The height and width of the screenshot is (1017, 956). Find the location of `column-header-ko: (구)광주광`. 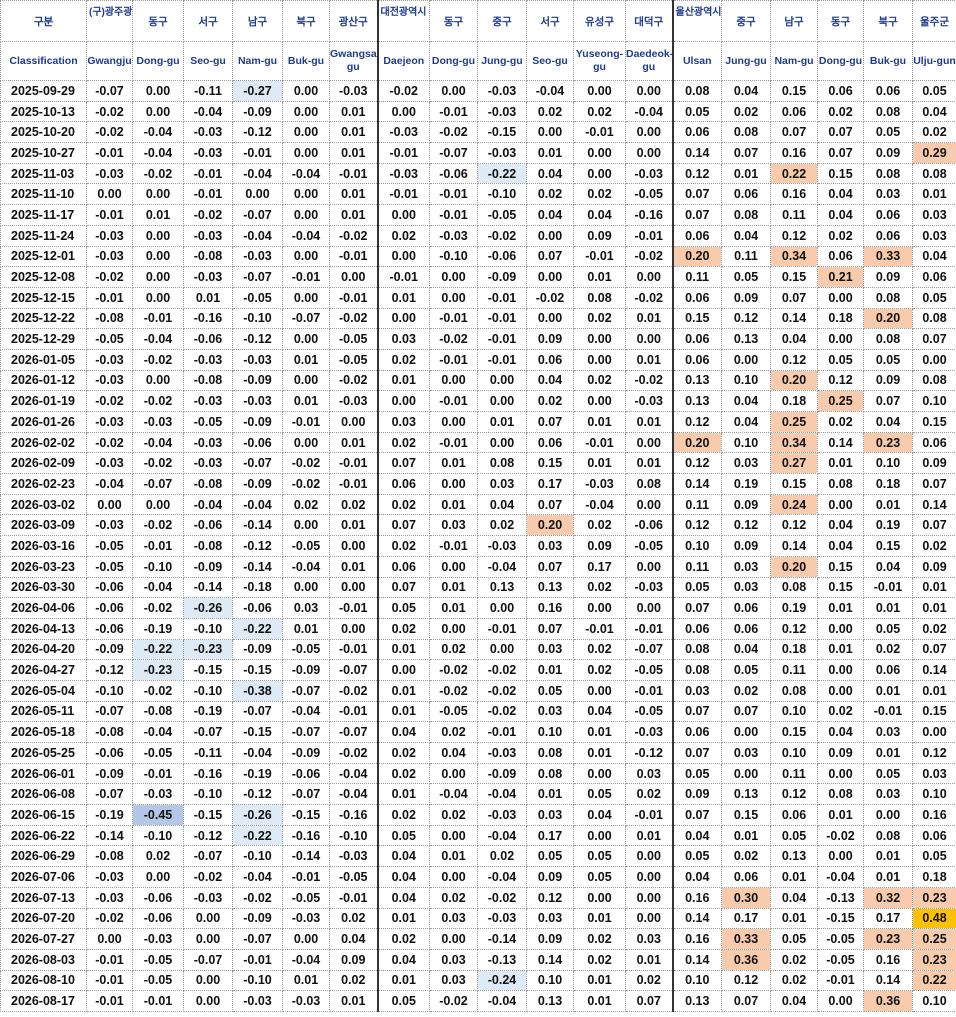

column-header-ko: (구)광주광 is located at coordinates (109, 21).